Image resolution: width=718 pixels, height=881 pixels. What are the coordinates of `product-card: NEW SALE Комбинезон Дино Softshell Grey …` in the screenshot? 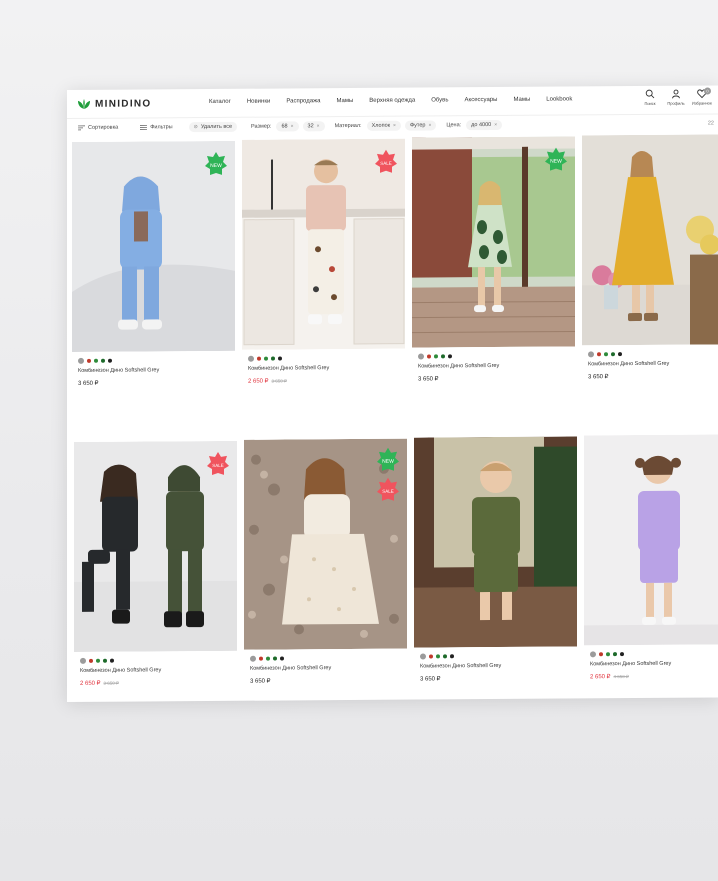 It's located at (325, 561).